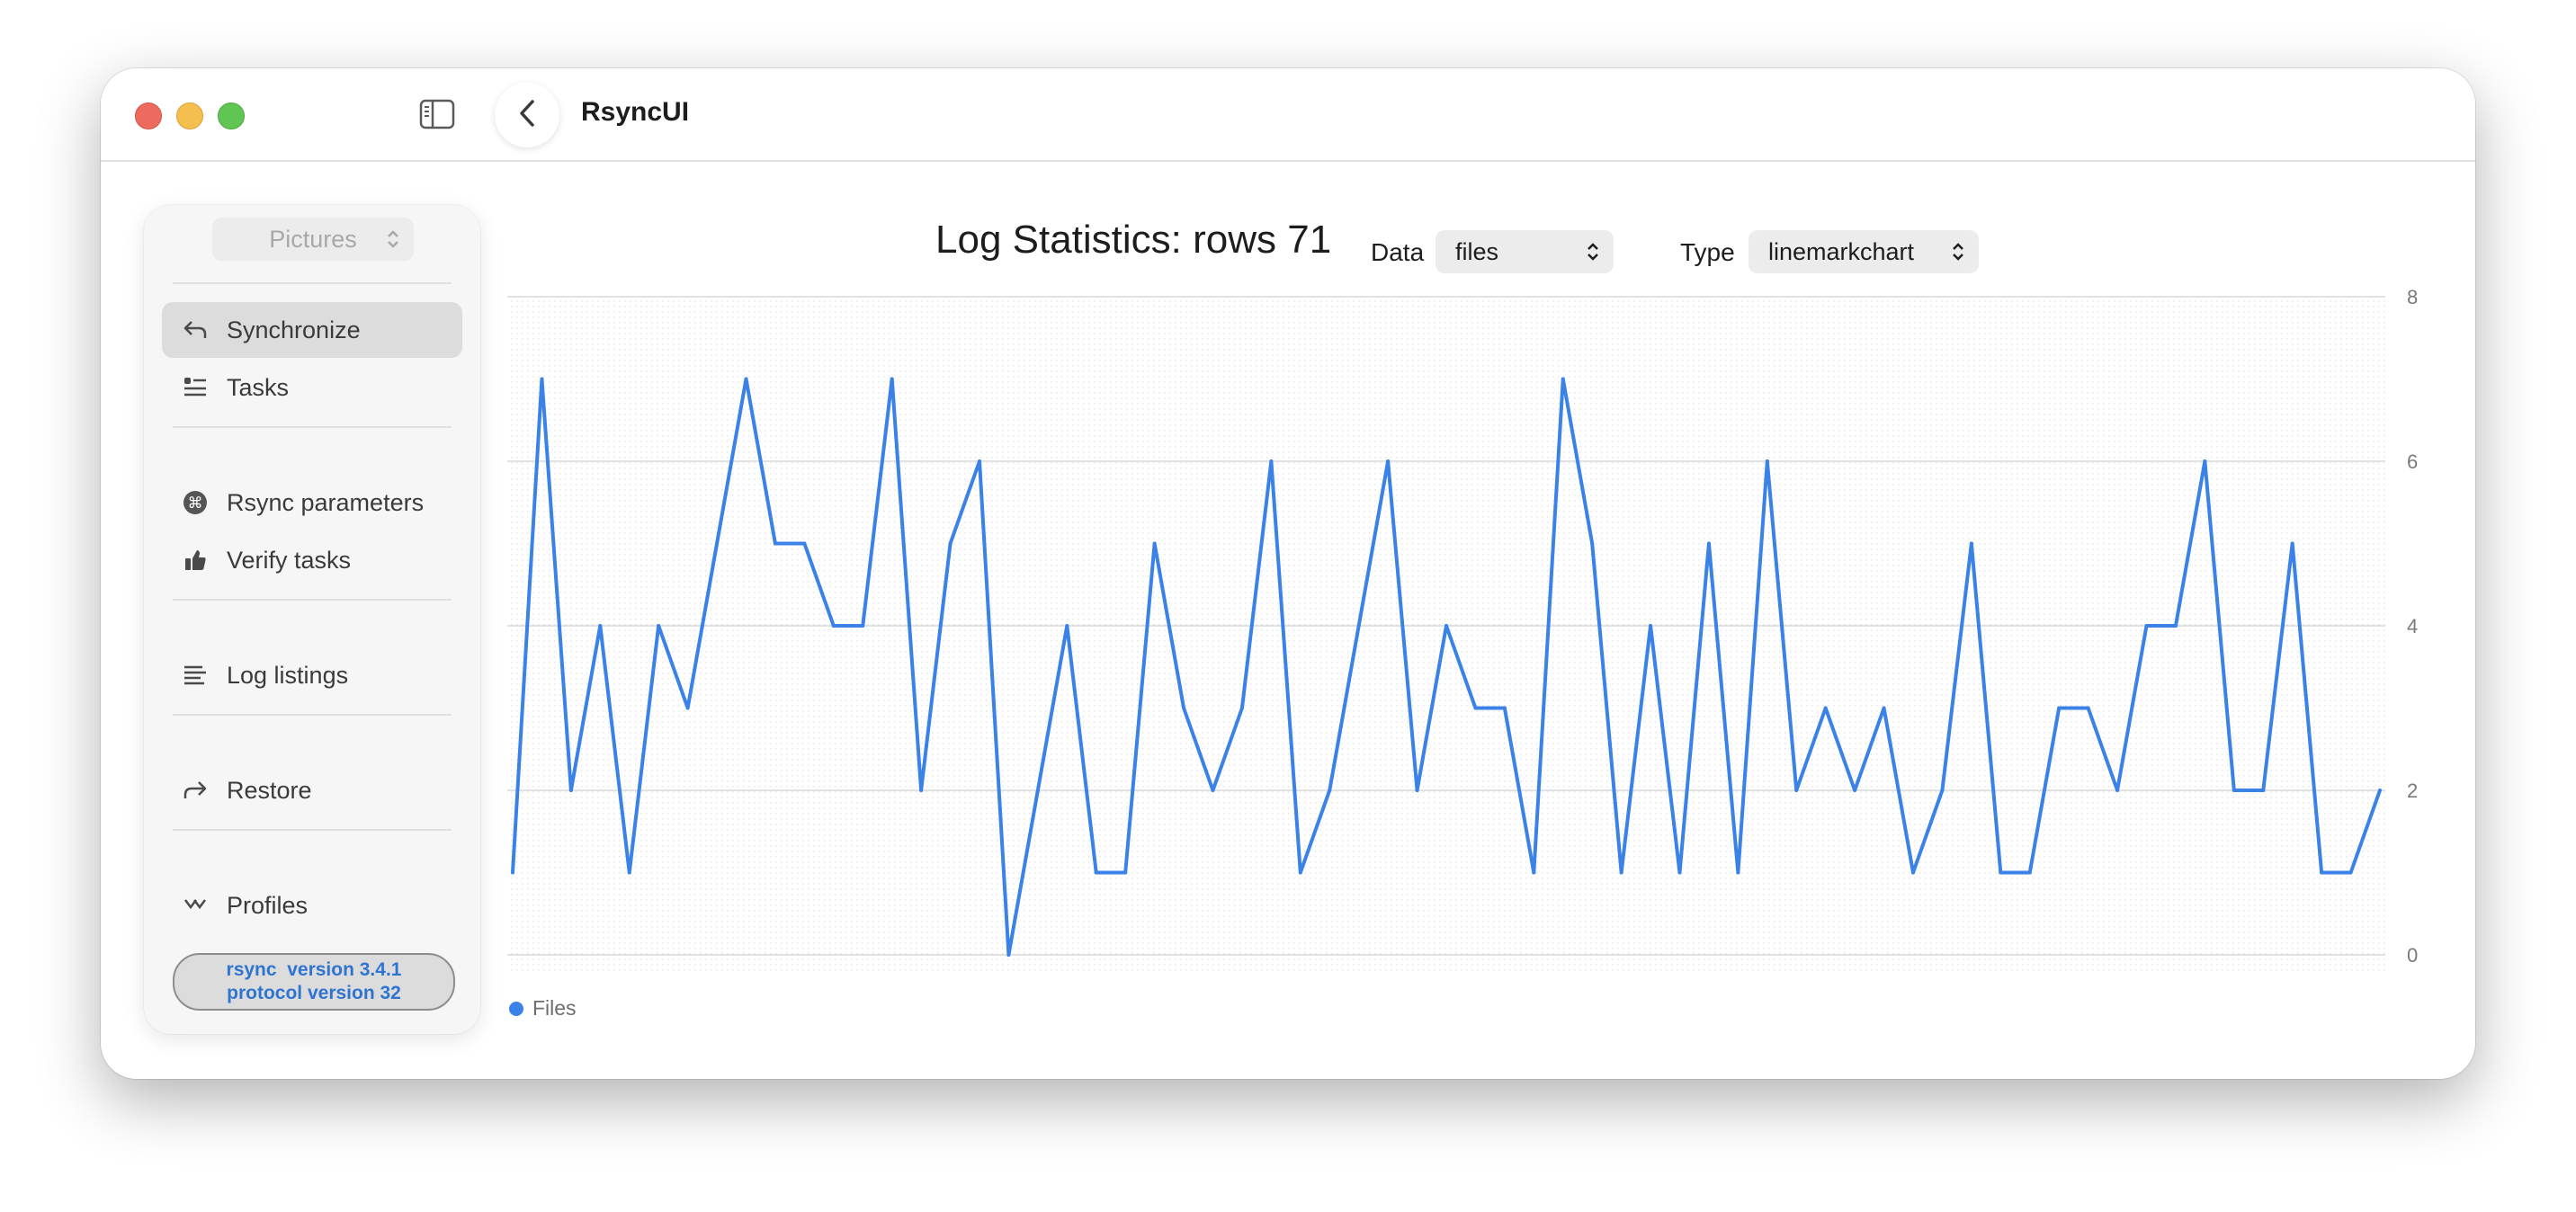  What do you see at coordinates (2412, 626) in the screenshot?
I see `y-tick-label: 4` at bounding box center [2412, 626].